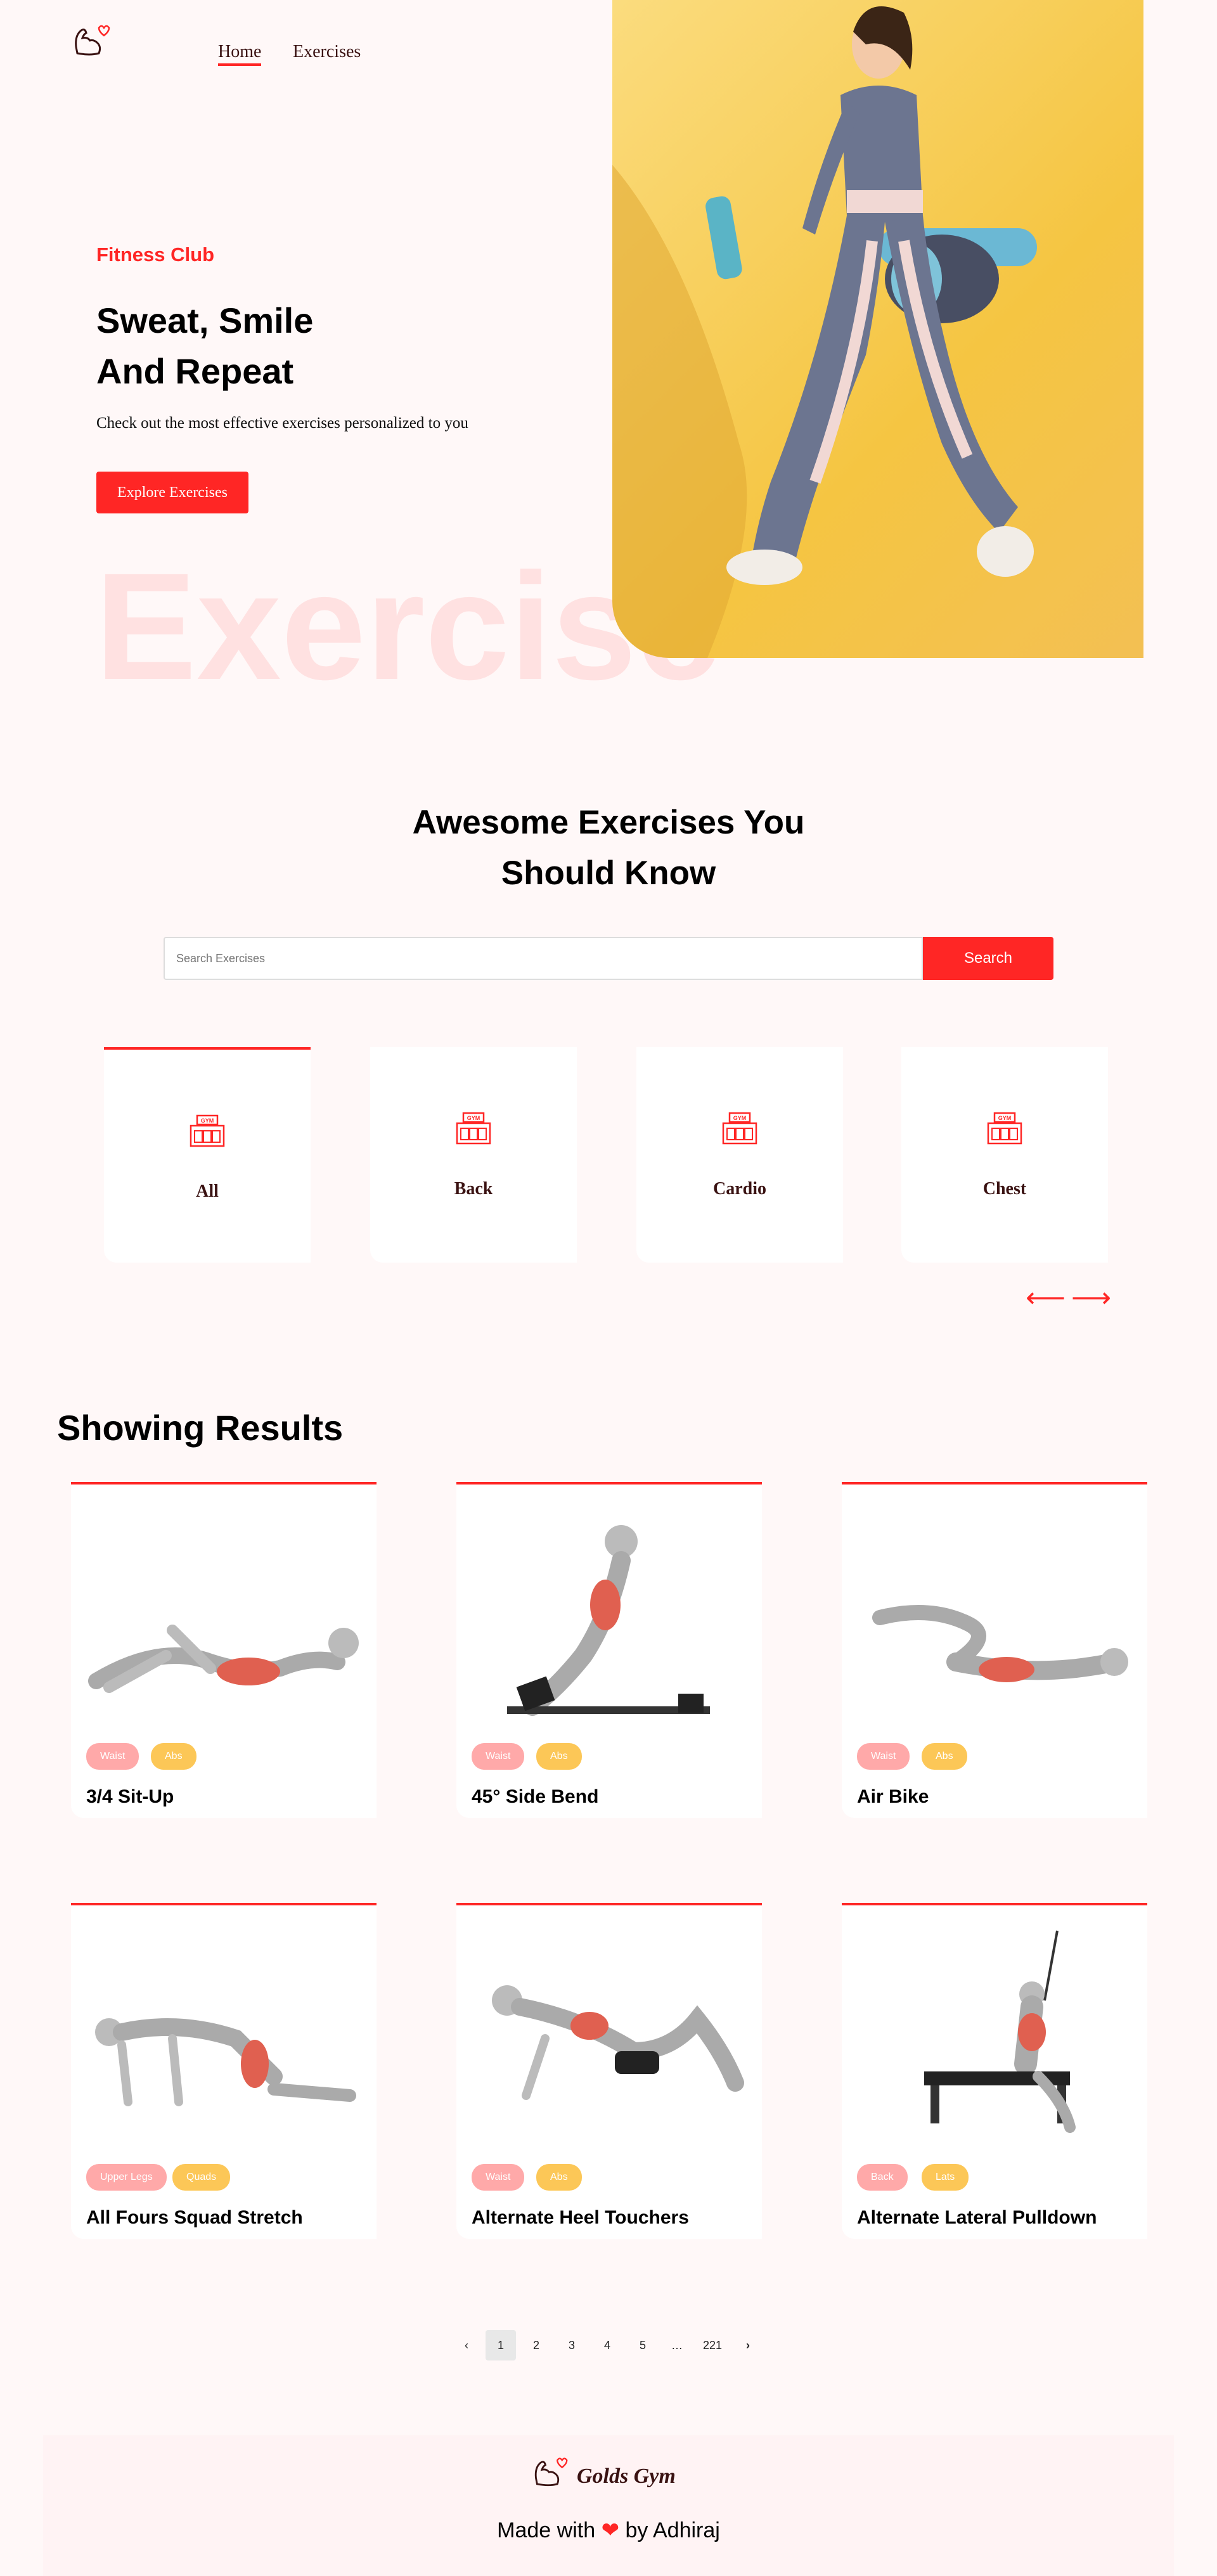 The width and height of the screenshot is (1217, 2576). Describe the element at coordinates (608, 2505) in the screenshot. I see `footer: Golds Gym Made with ❤ by Adhiraj` at that location.